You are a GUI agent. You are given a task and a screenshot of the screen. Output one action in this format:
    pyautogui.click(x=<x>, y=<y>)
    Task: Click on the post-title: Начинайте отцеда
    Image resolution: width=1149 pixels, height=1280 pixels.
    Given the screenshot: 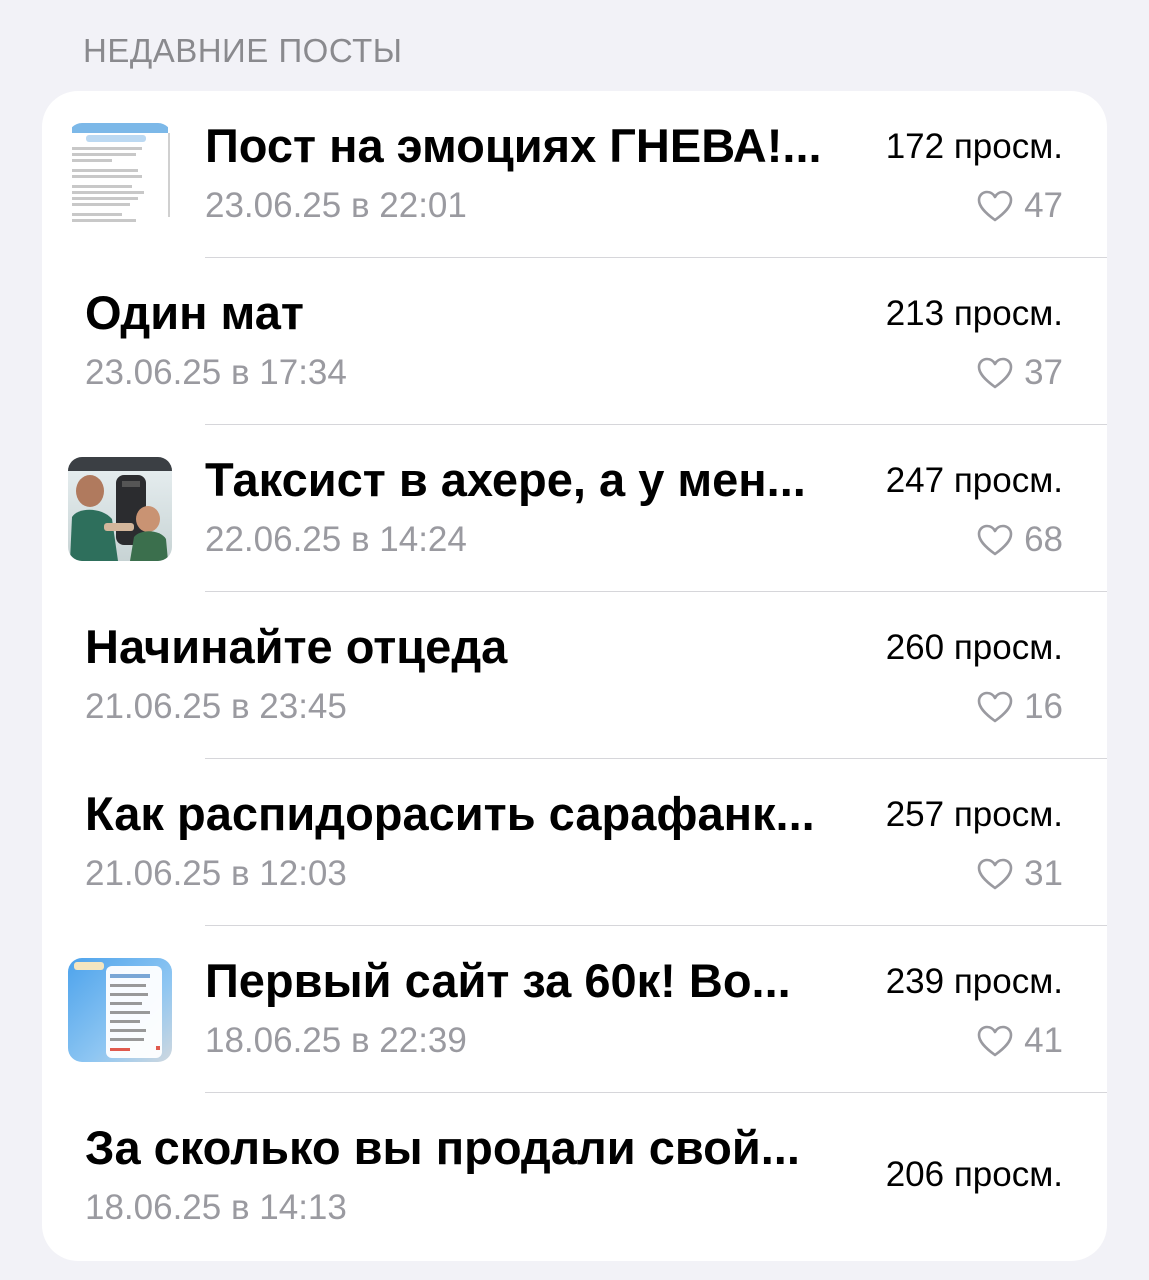 What is the action you would take?
    pyautogui.click(x=296, y=646)
    